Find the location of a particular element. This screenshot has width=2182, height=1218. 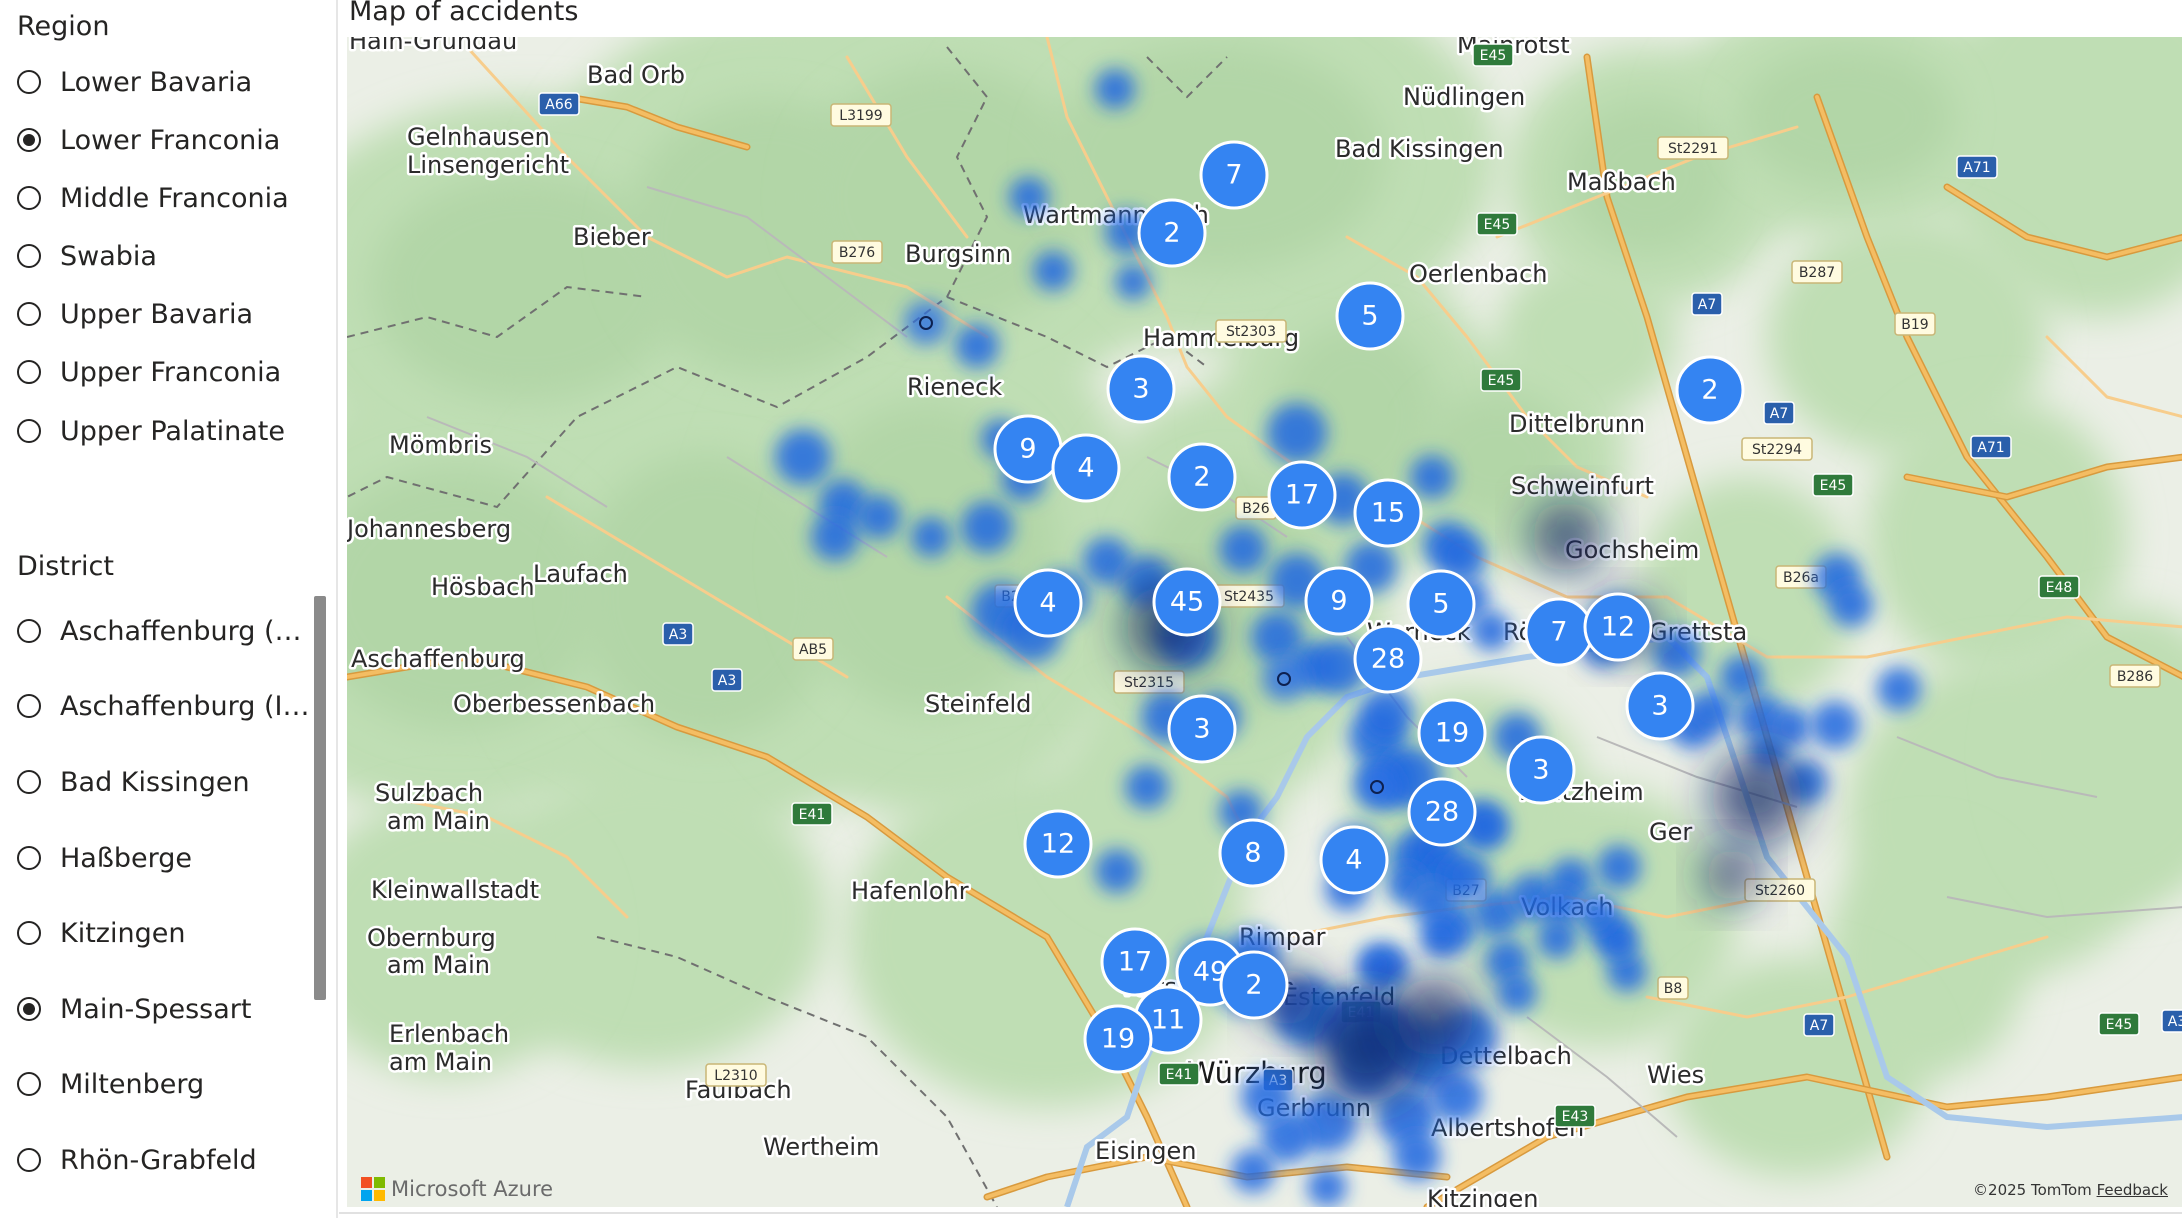

road-shield-label: E41 is located at coordinates (1179, 1075).